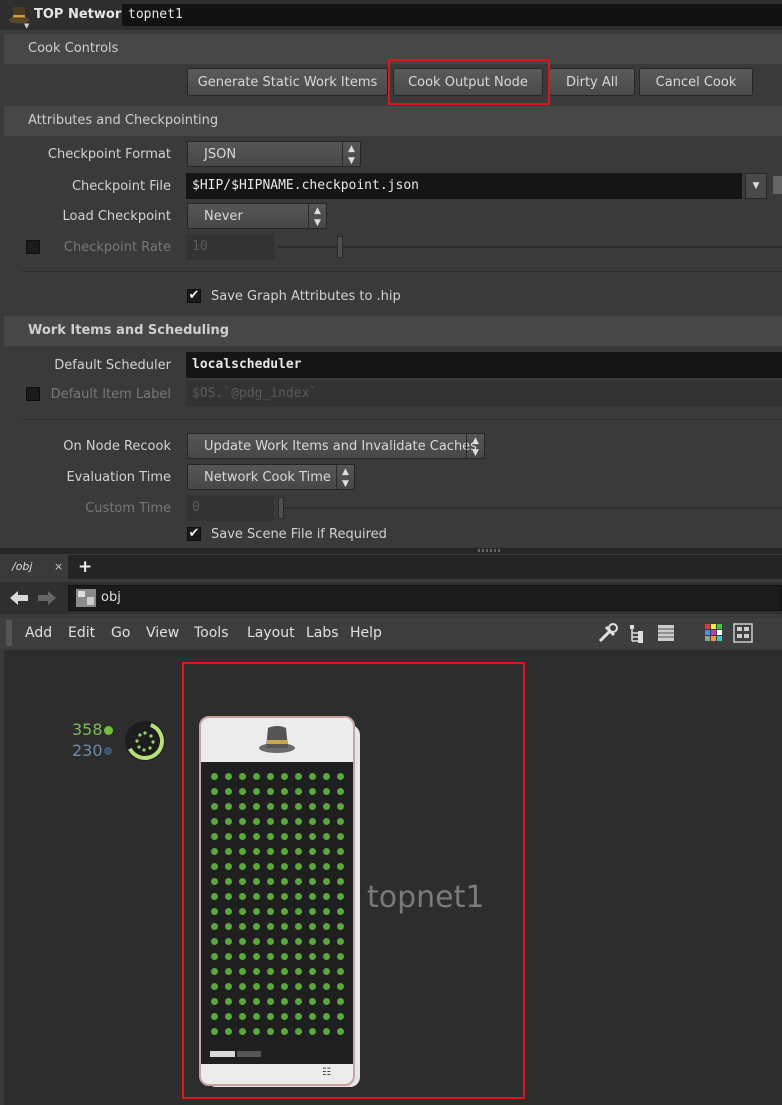 This screenshot has height=1105, width=782. Describe the element at coordinates (230, 508) in the screenshot. I see `custom-time-field: 0` at that location.